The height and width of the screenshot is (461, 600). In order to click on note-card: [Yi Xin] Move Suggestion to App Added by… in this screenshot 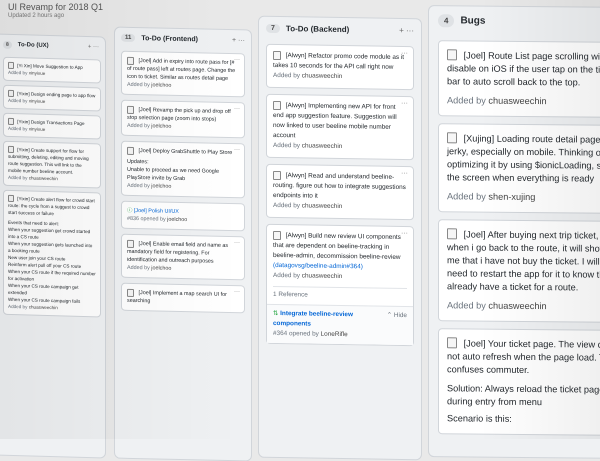, I will do `click(52, 70)`.